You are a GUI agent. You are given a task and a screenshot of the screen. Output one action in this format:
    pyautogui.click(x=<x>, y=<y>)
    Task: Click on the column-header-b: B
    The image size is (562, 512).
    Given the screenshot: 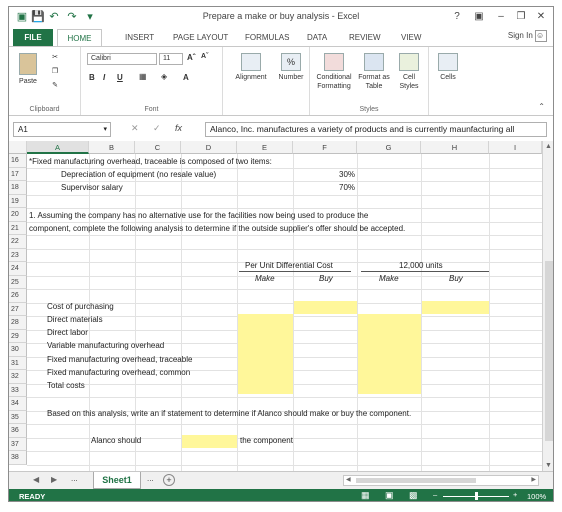 What is the action you would take?
    pyautogui.click(x=112, y=147)
    